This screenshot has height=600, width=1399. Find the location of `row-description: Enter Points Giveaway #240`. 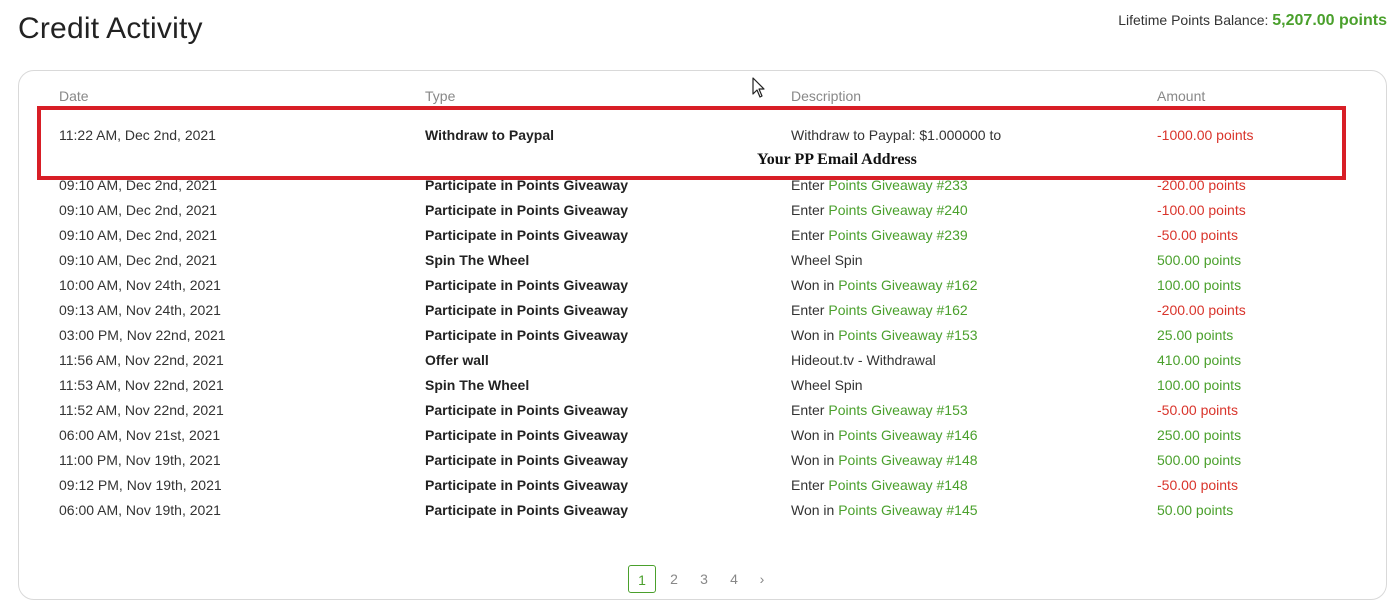

row-description: Enter Points Giveaway #240 is located at coordinates (879, 210).